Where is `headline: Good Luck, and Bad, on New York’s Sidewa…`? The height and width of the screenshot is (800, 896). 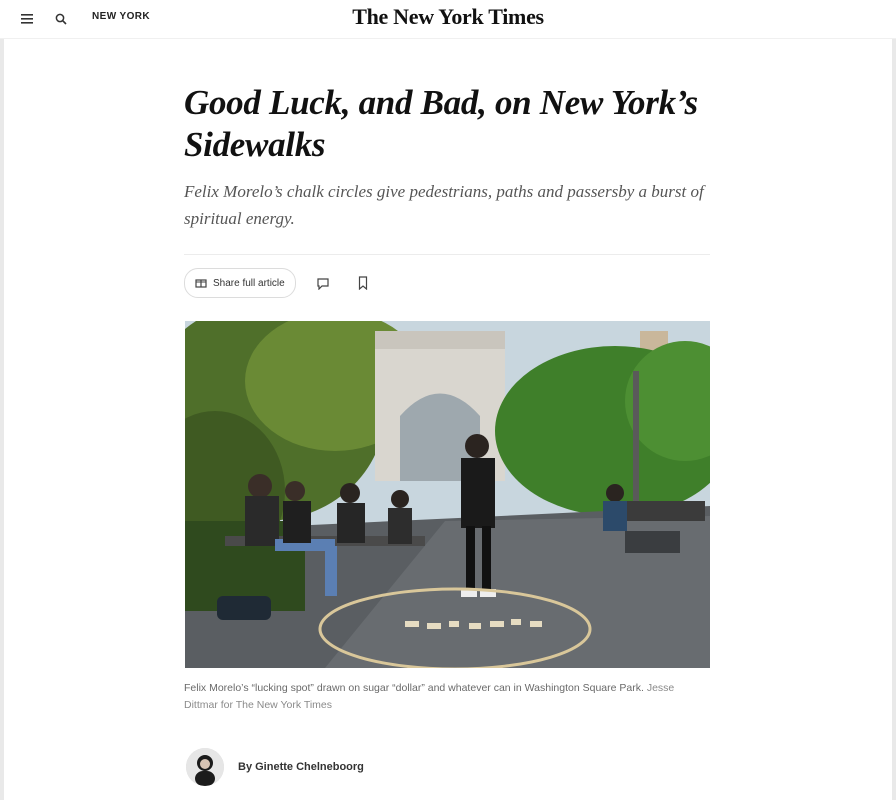
headline: Good Luck, and Bad, on New York’s Sidewa… is located at coordinates (441, 123).